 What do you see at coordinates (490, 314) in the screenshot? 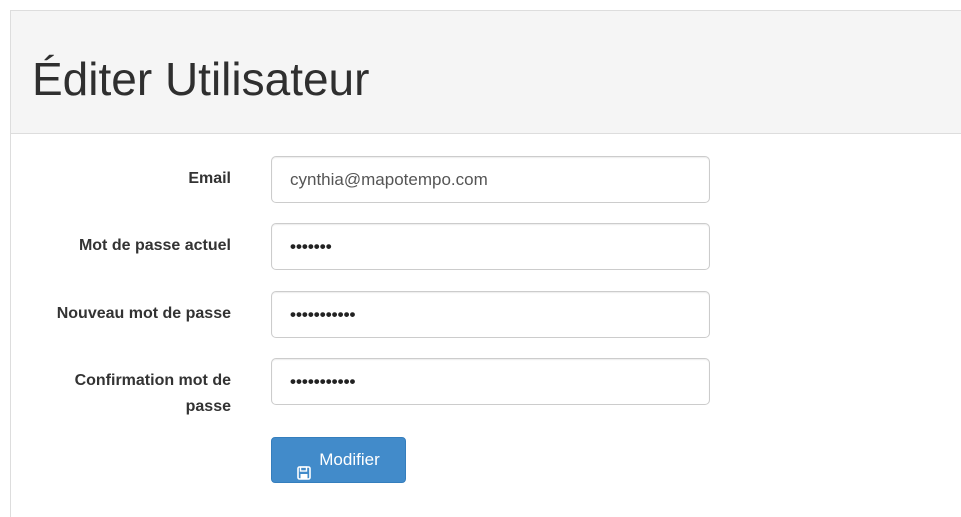
I see `new-password-field: •••••••••••` at bounding box center [490, 314].